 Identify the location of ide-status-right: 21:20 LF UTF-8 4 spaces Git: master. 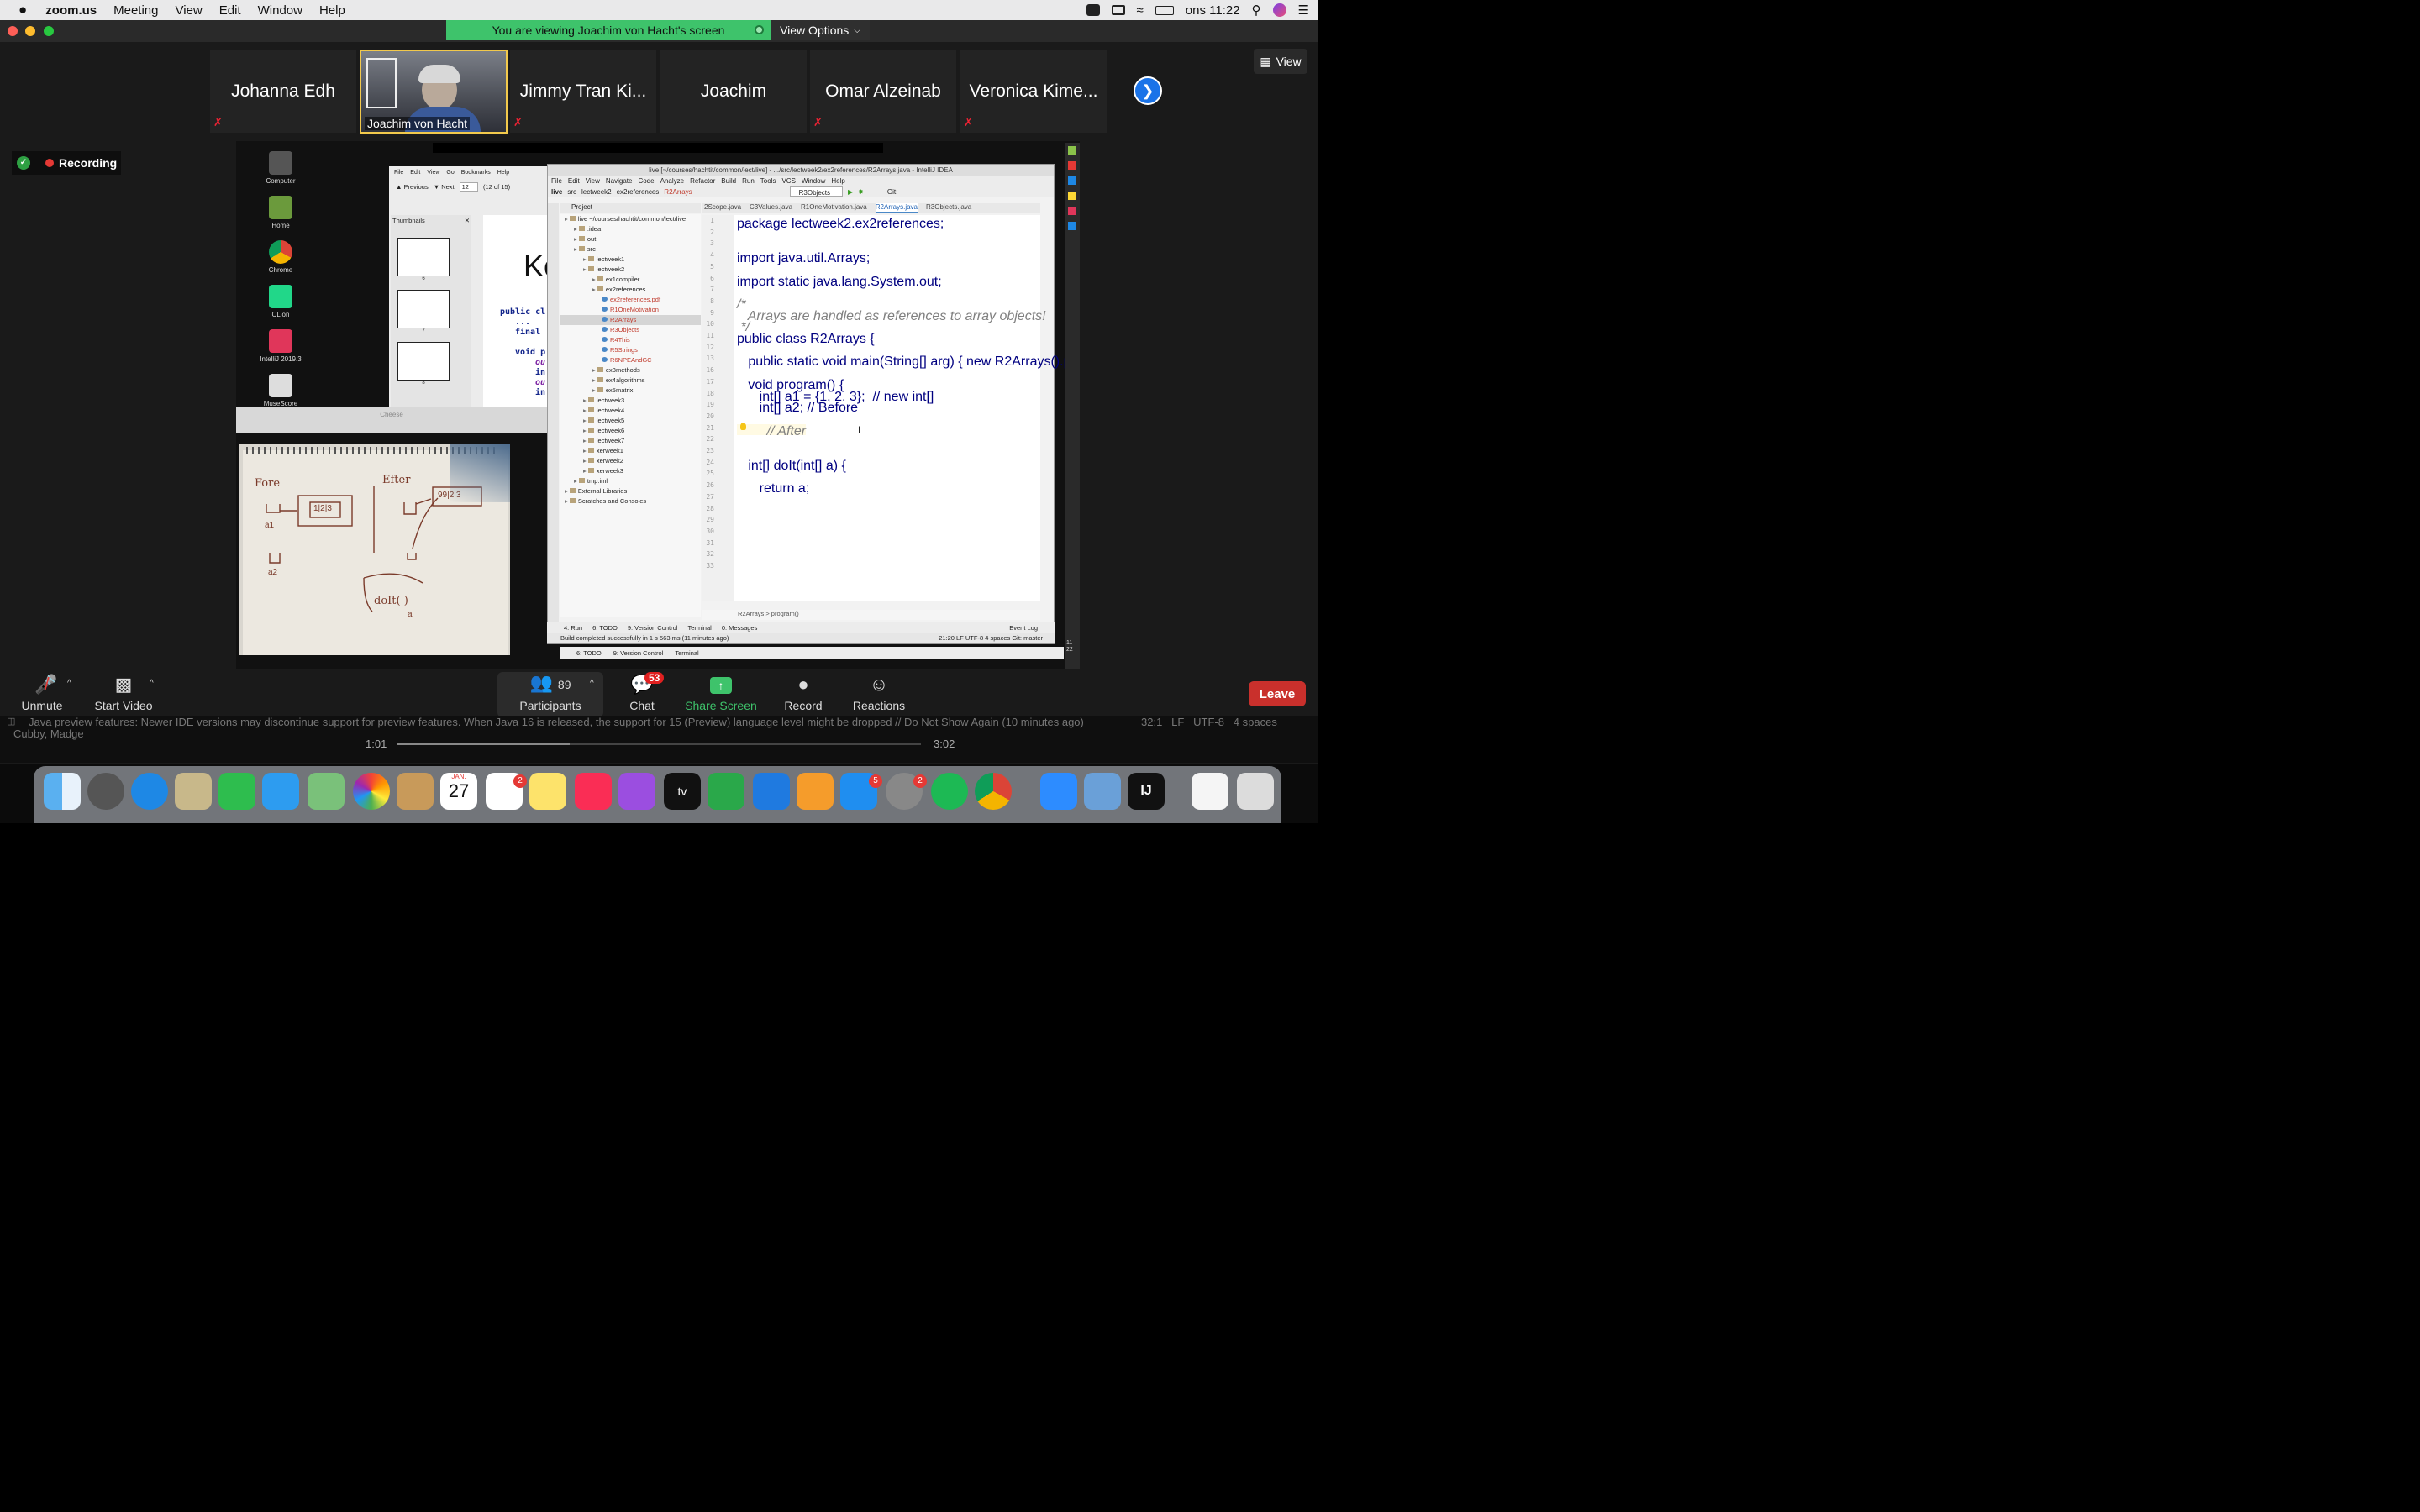
(991, 638).